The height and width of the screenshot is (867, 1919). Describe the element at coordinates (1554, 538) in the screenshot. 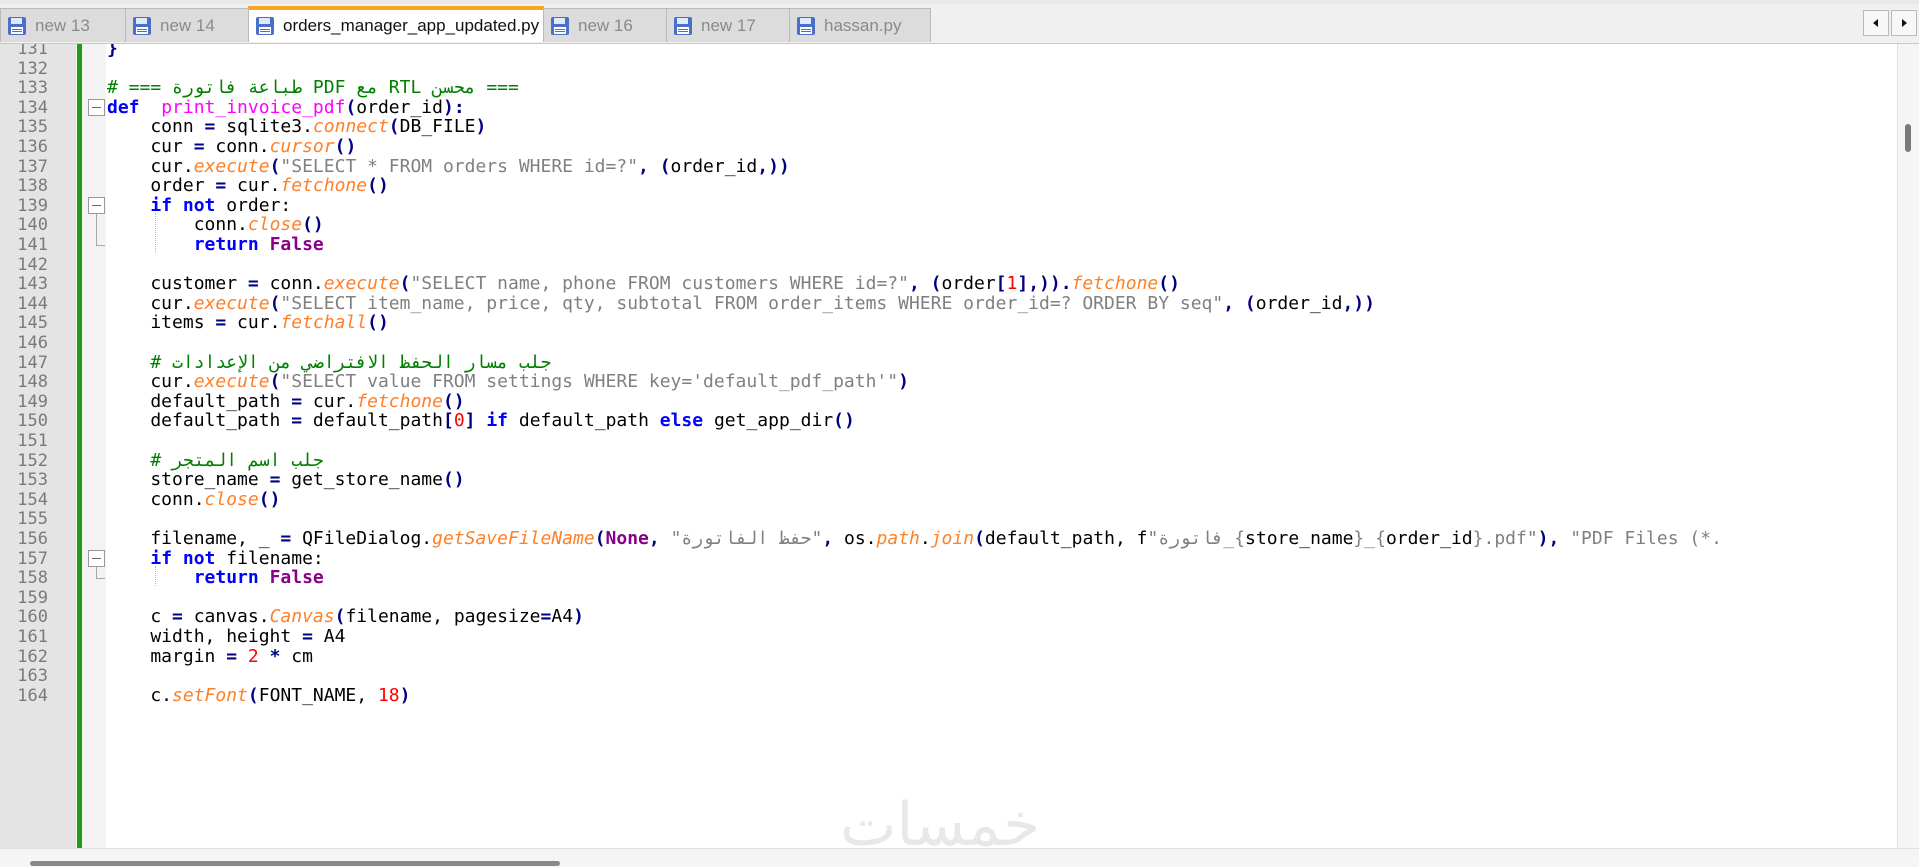

I see `code-token: ),` at that location.